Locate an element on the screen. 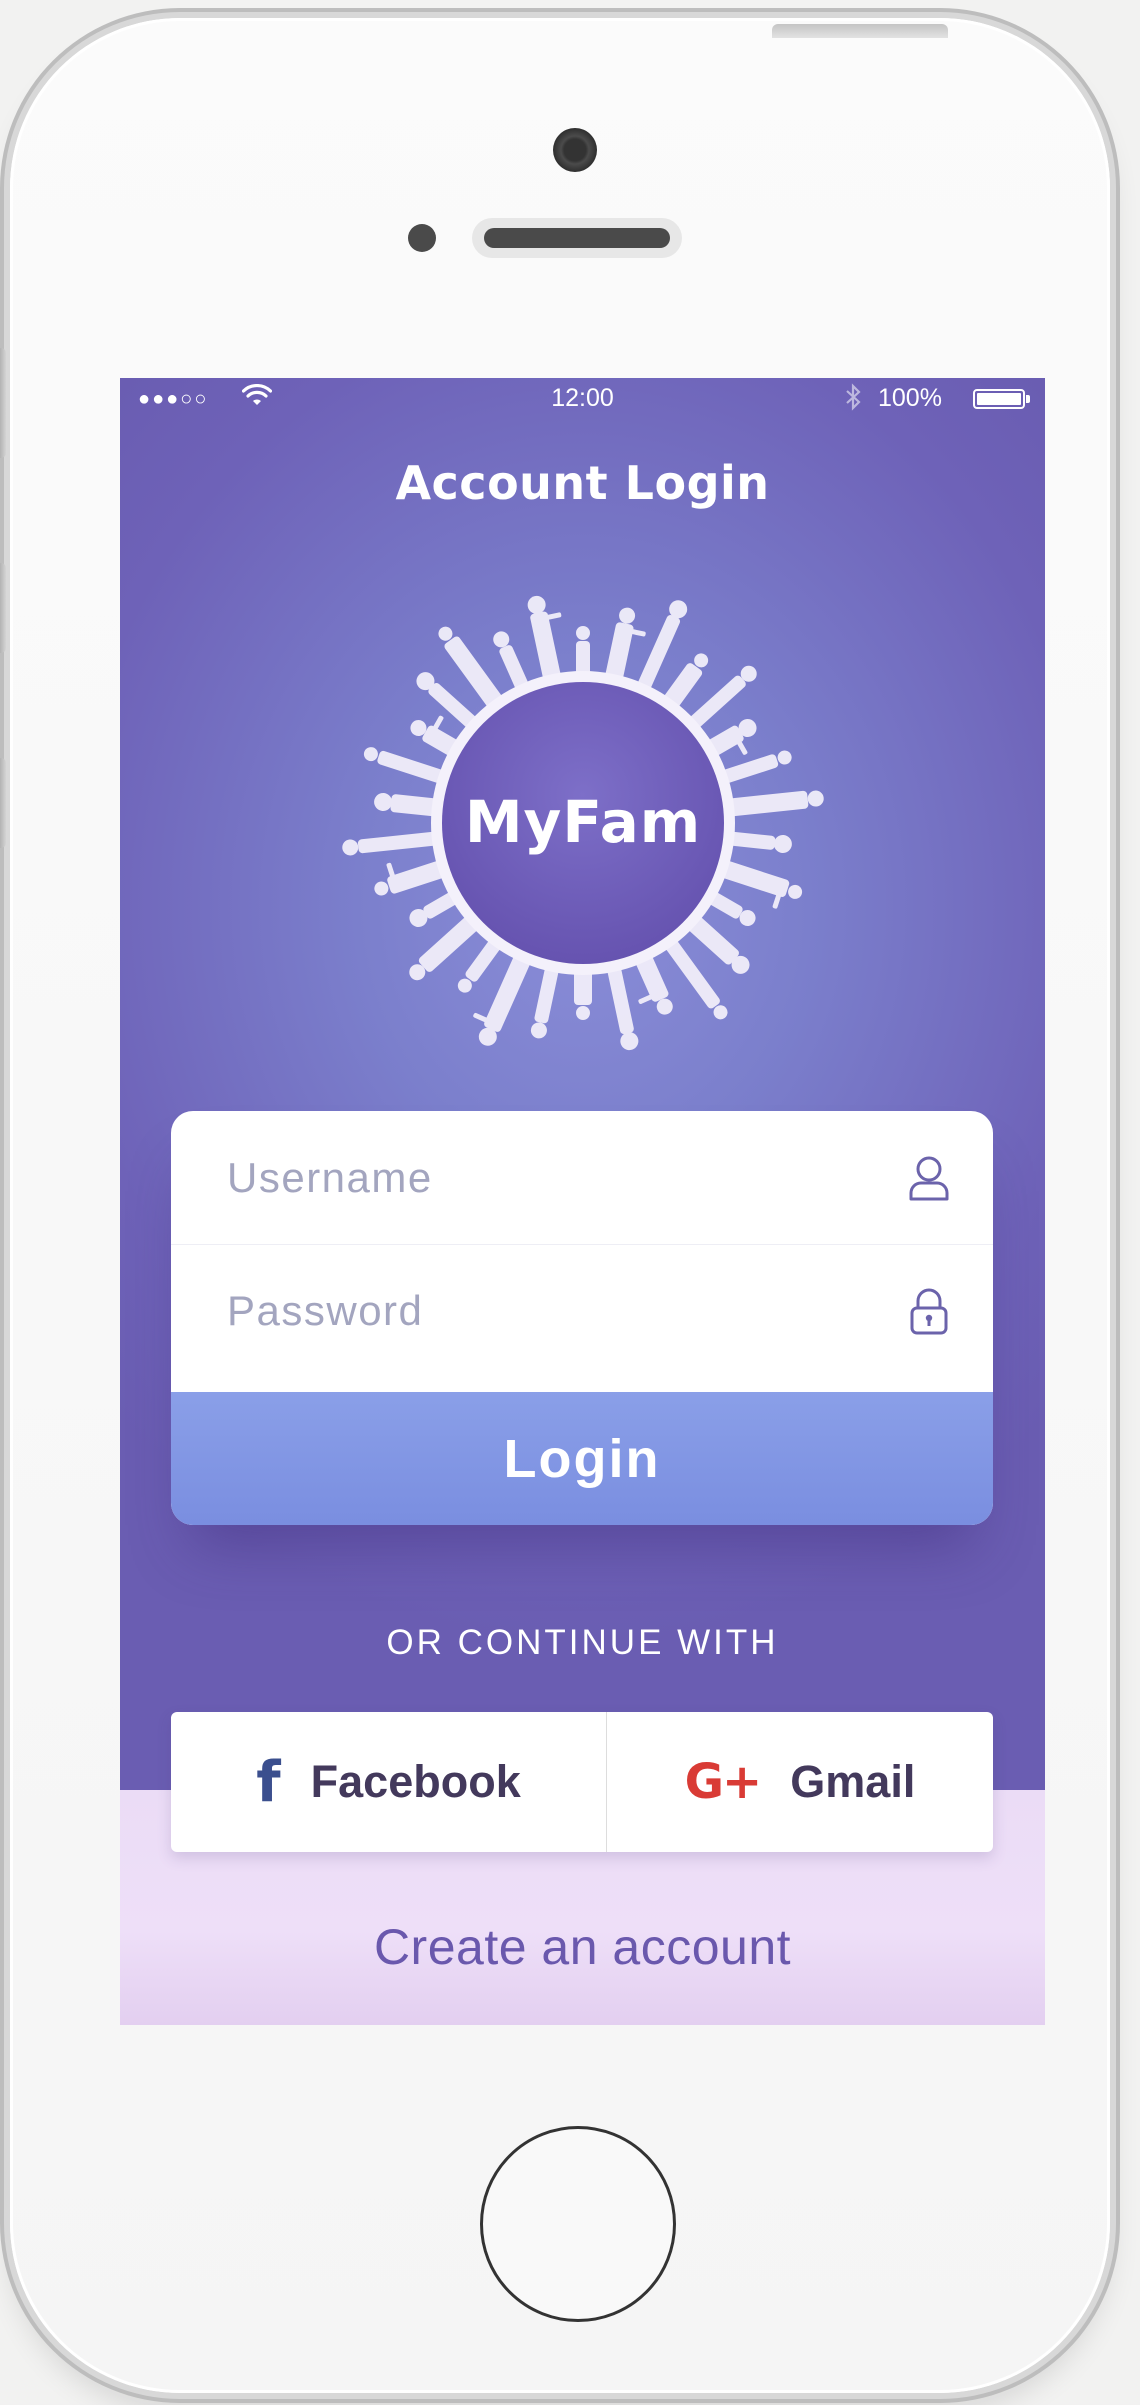 This screenshot has width=1140, height=2405. myfam-logo: MyFam is located at coordinates (583, 823).